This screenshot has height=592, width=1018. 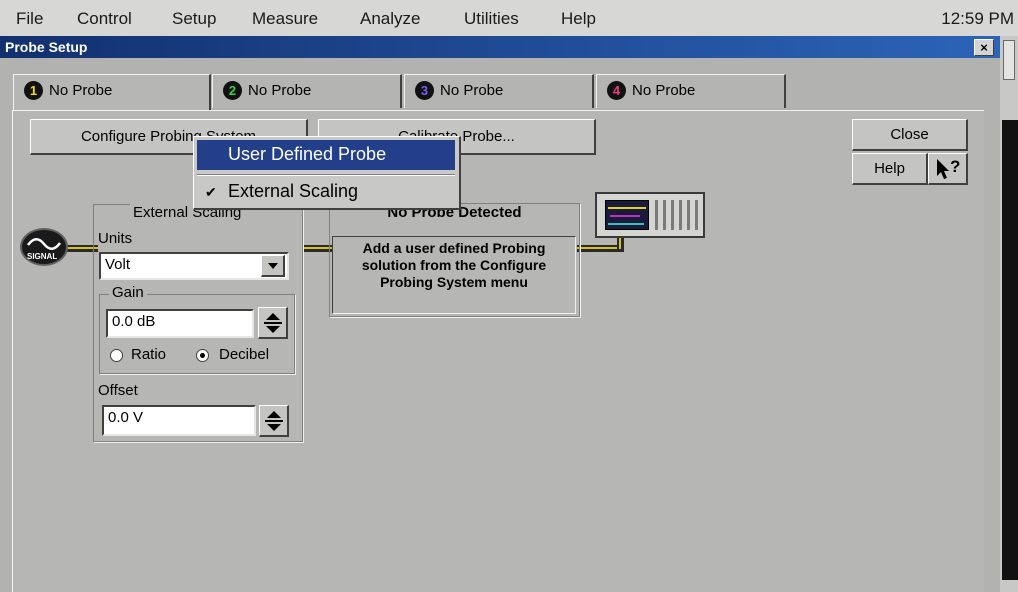 I want to click on offset-value: 0.0 V, so click(x=126, y=417).